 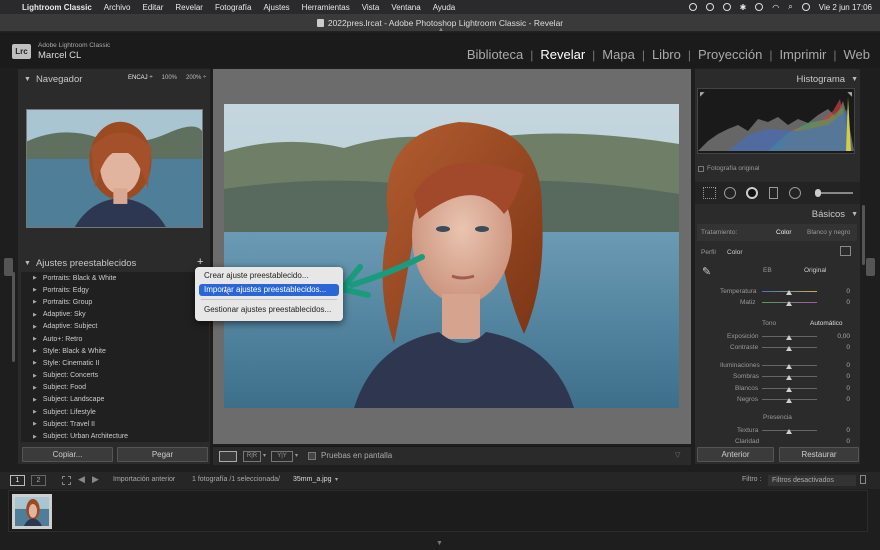 What do you see at coordinates (115, 400) in the screenshot?
I see `preset-item: ▶ Subject: Landscape` at bounding box center [115, 400].